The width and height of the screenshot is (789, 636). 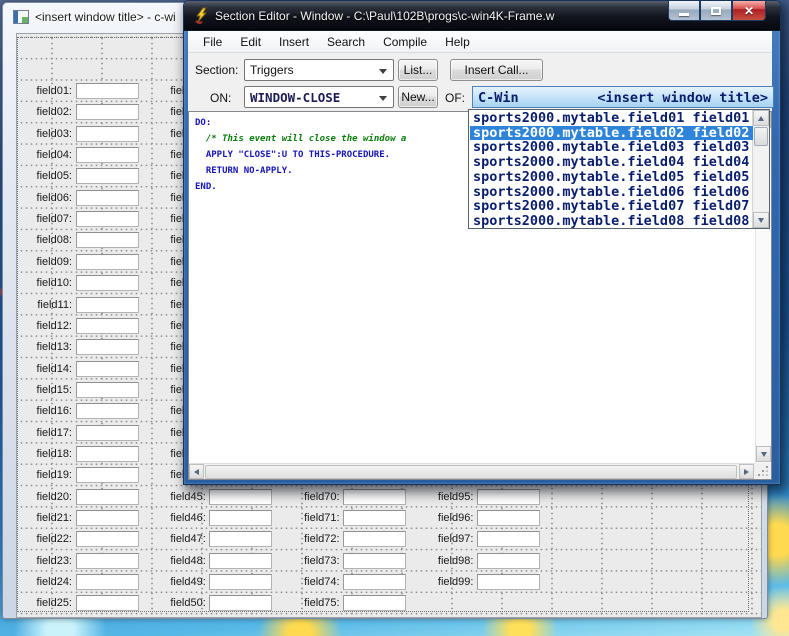 What do you see at coordinates (322, 582) in the screenshot?
I see `field-label: field74:` at bounding box center [322, 582].